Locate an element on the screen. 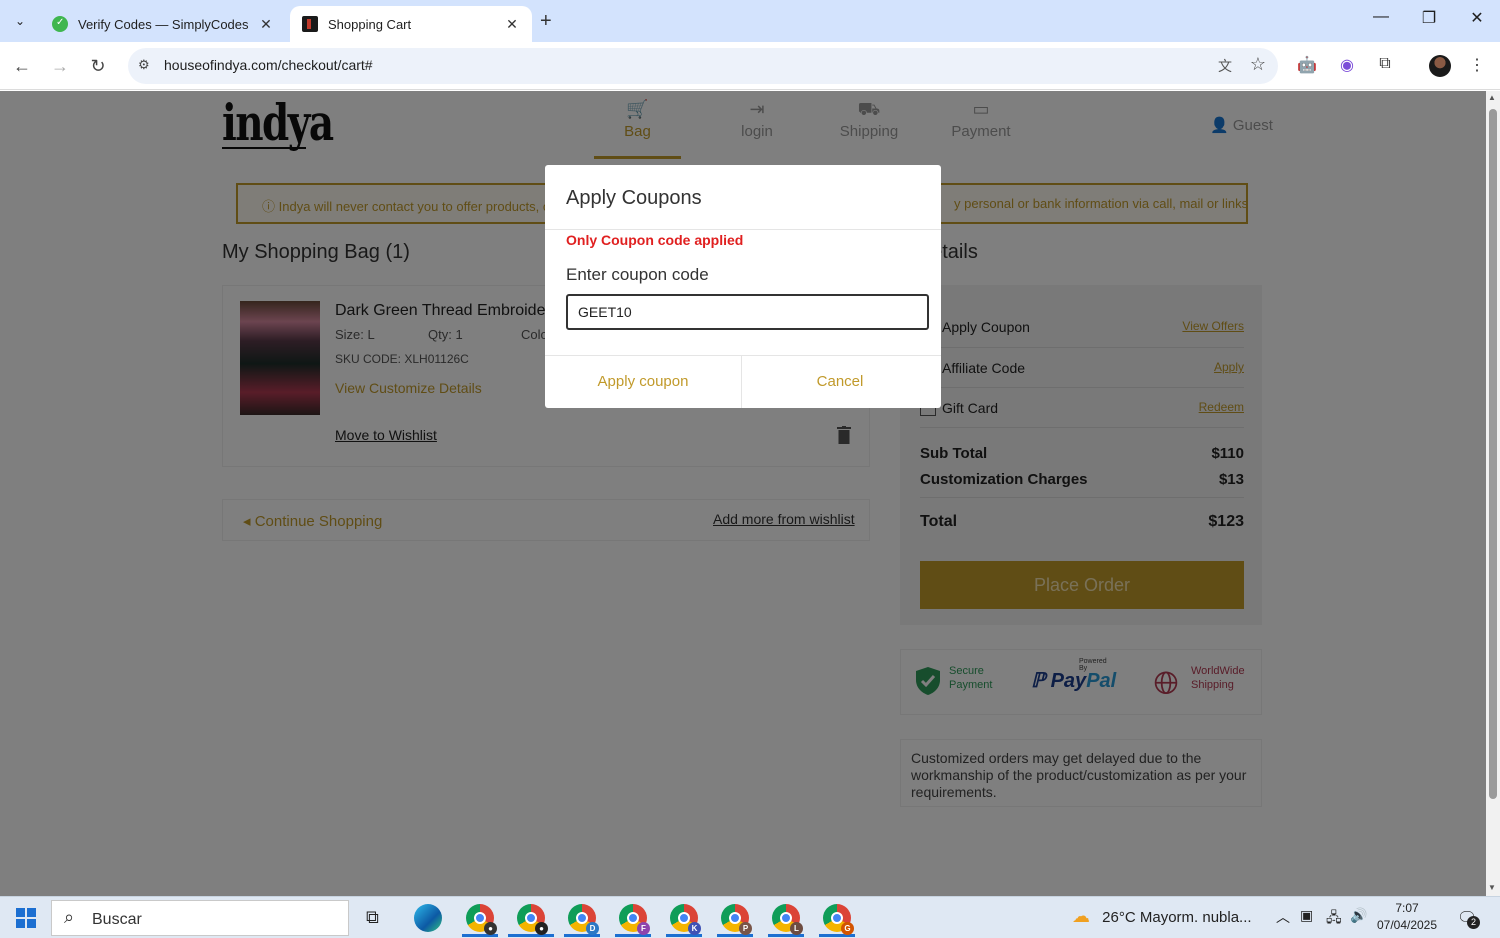 The height and width of the screenshot is (938, 1500). search-icon: ⌕ is located at coordinates (69, 917).